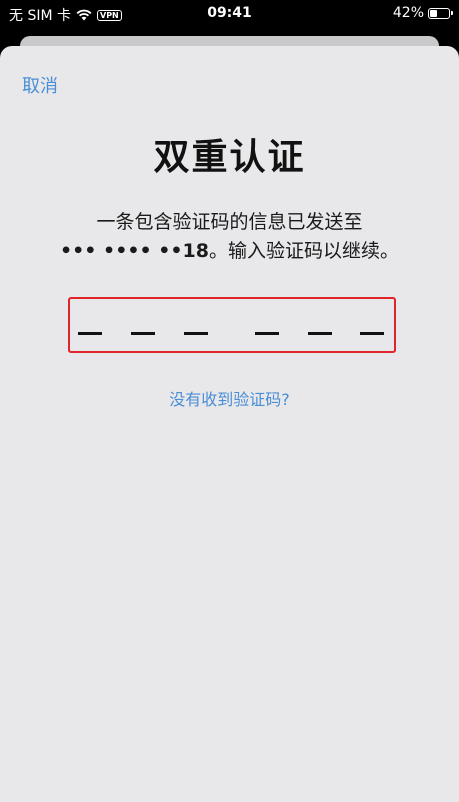 The height and width of the screenshot is (802, 459). What do you see at coordinates (433, 13) in the screenshot?
I see `battery-fill` at bounding box center [433, 13].